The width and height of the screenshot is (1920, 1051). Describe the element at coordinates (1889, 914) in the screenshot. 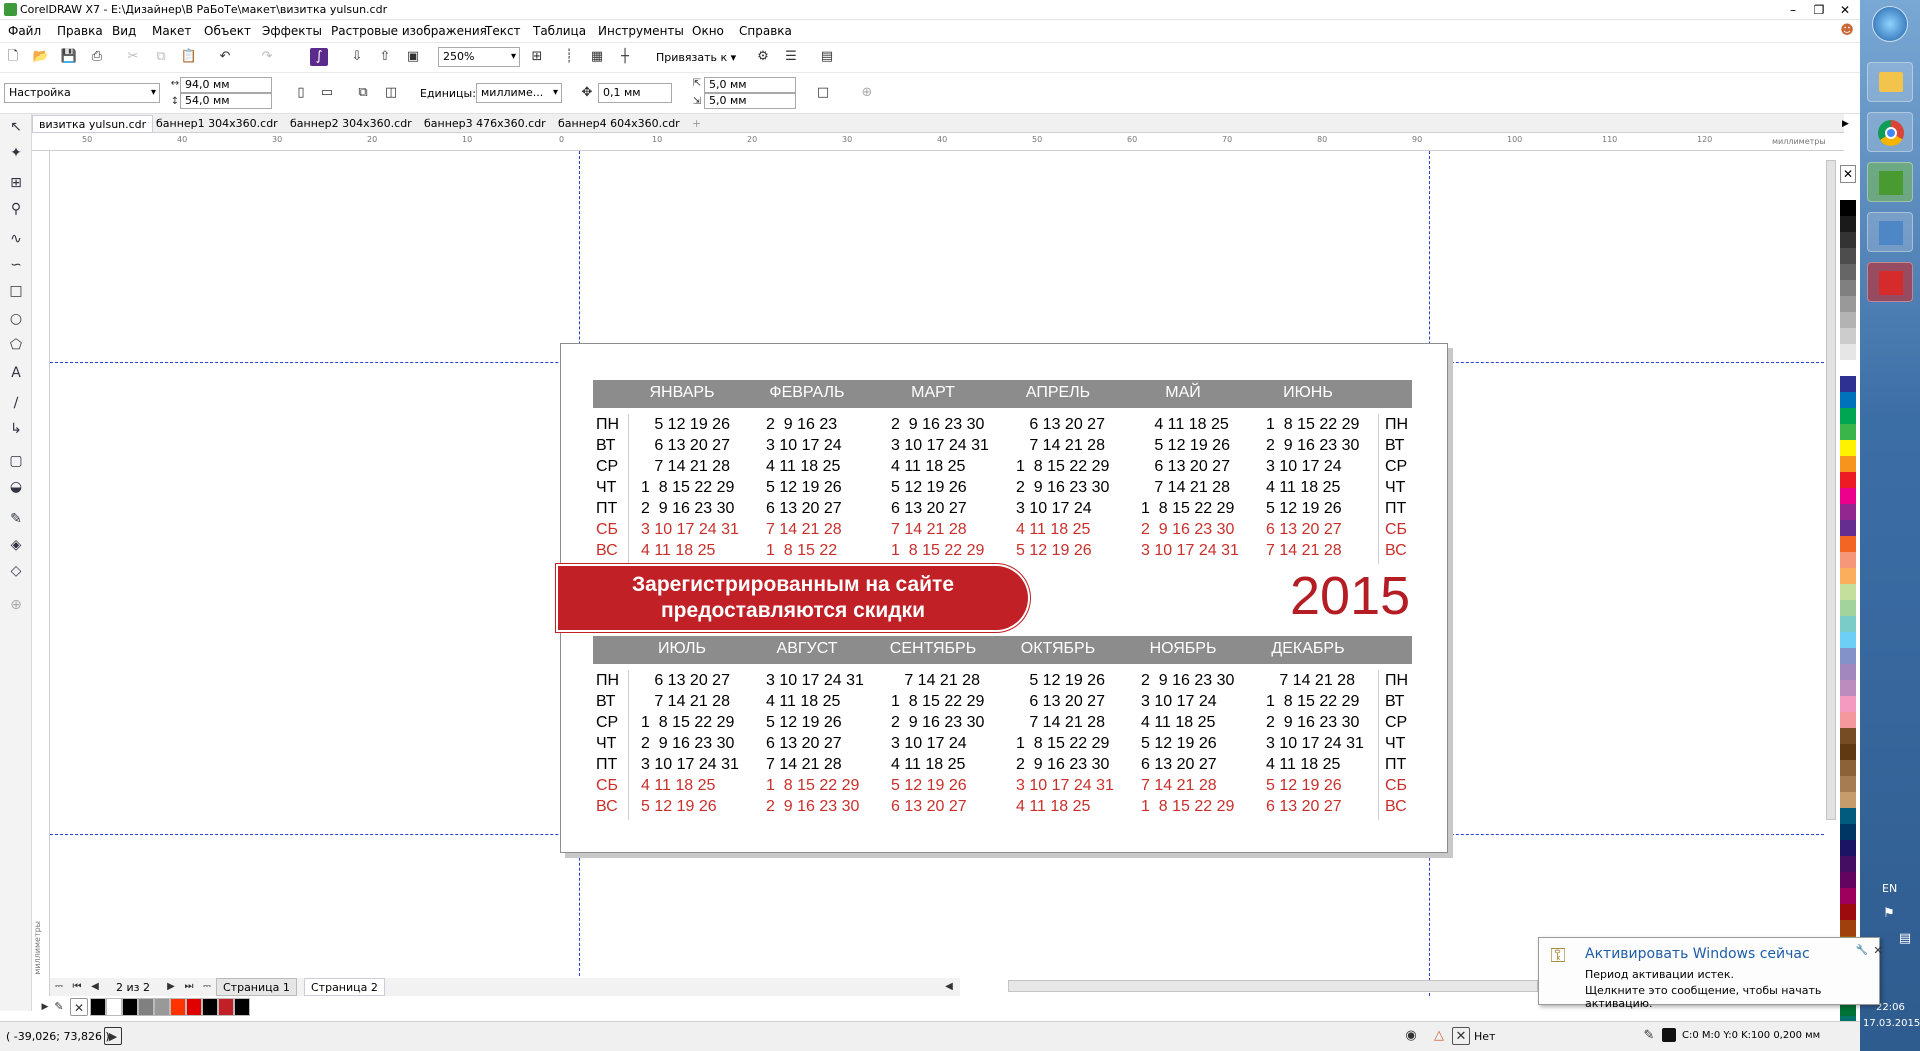

I see `action-center-icon: ⚑` at that location.